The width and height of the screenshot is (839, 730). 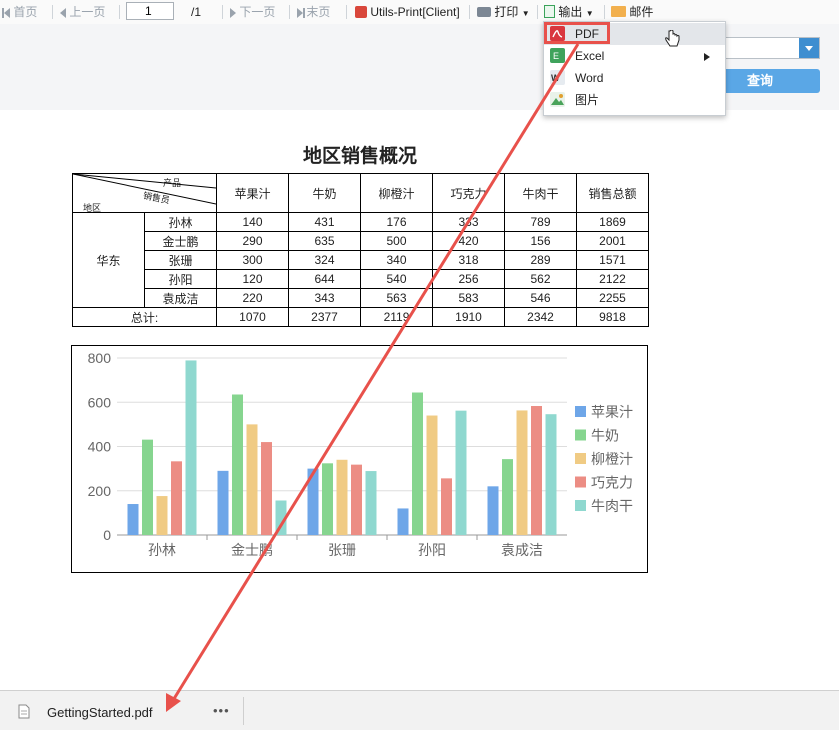 What do you see at coordinates (144, 193) in the screenshot?
I see `diagonal-header-cell: 产品 销售员 地区` at bounding box center [144, 193].